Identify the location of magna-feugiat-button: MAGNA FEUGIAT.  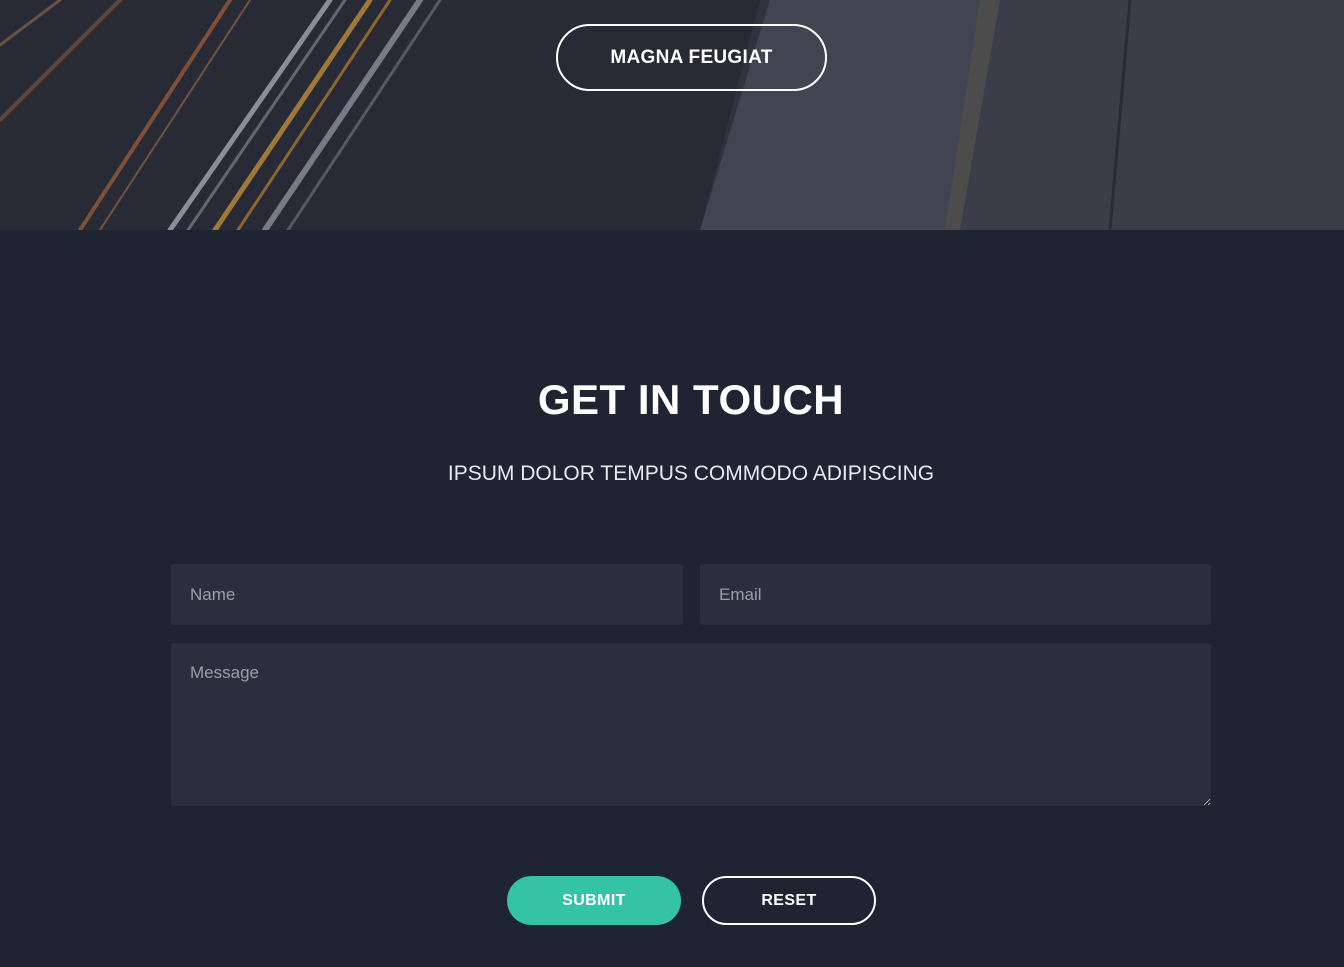
(691, 57).